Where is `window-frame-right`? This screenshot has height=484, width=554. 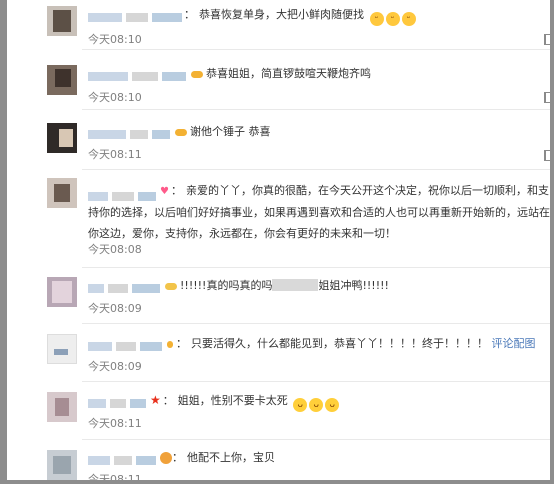 window-frame-right is located at coordinates (552, 242).